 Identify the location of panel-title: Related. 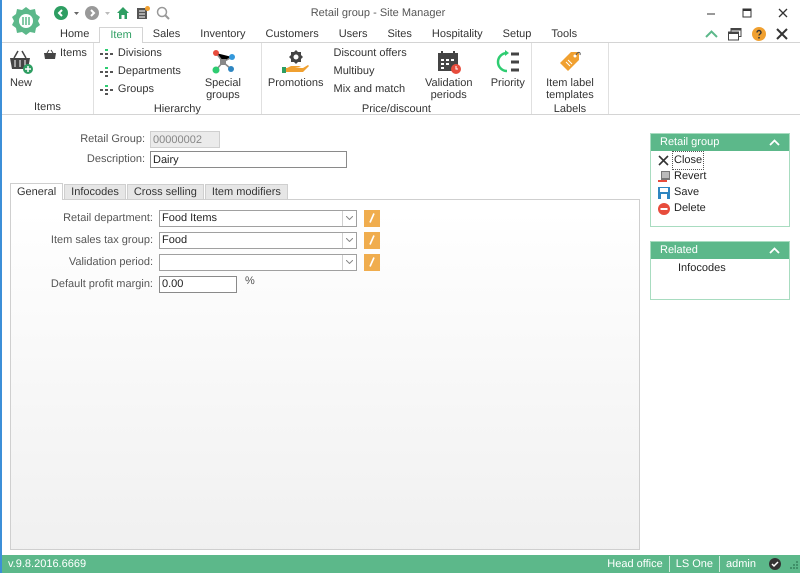
(679, 250).